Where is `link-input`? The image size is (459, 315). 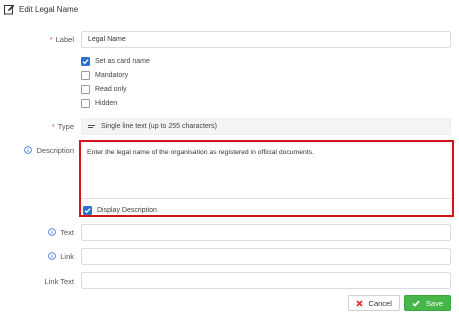 link-input is located at coordinates (266, 256).